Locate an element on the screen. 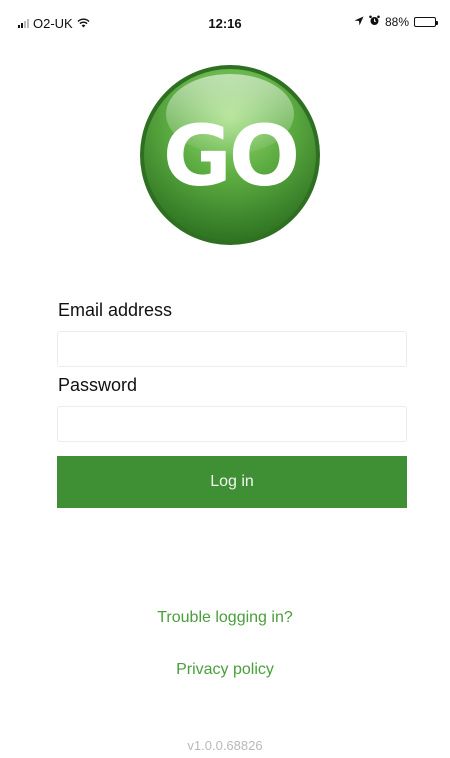 The height and width of the screenshot is (758, 450). go-logo: GO is located at coordinates (230, 155).